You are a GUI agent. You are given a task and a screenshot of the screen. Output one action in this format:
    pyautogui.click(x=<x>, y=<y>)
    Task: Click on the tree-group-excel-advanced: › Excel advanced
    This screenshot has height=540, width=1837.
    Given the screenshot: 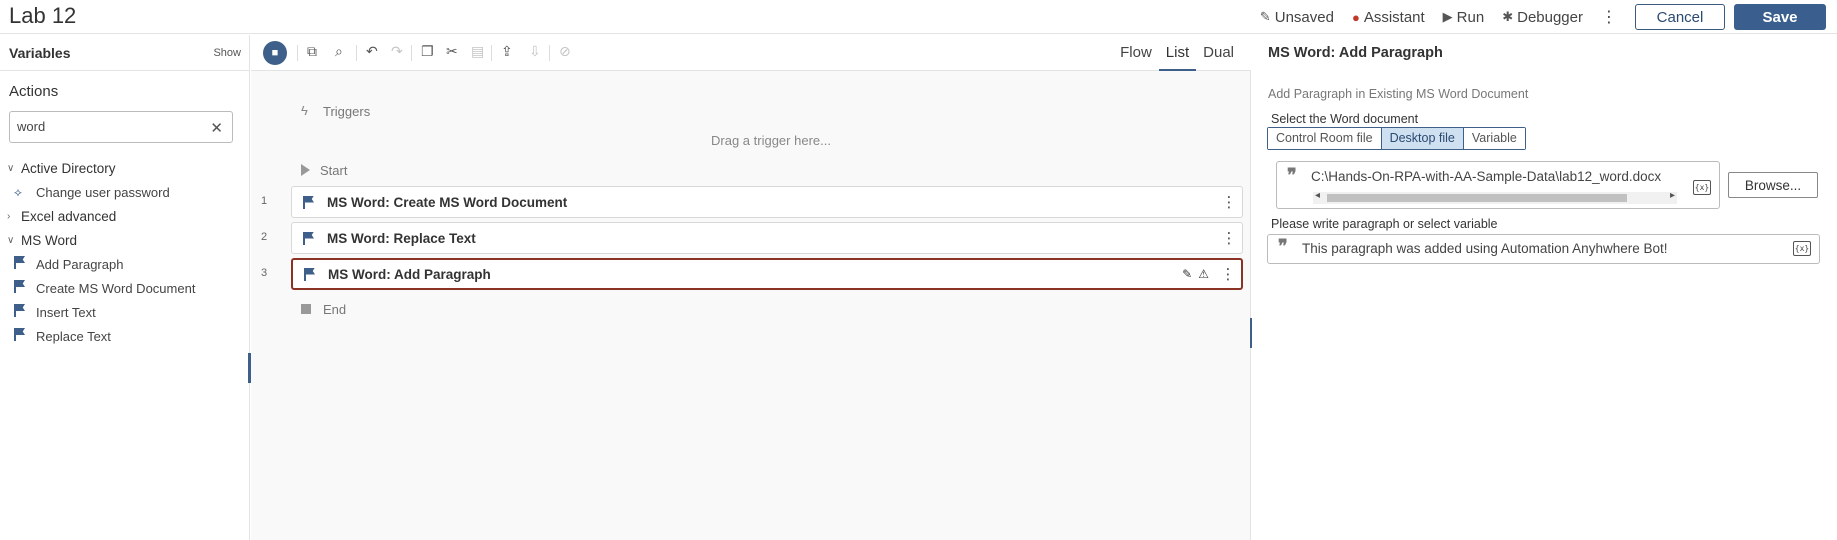 What is the action you would take?
    pyautogui.click(x=124, y=216)
    